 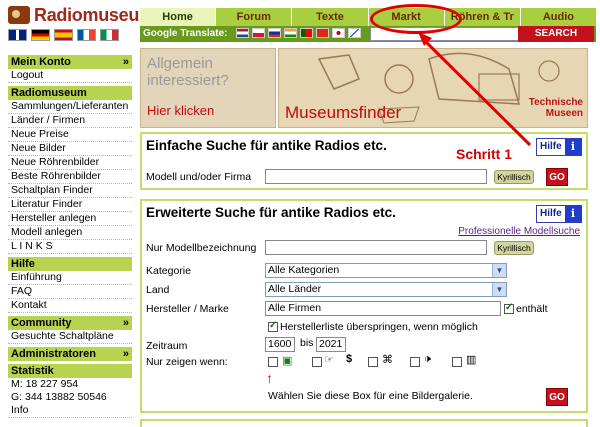 What do you see at coordinates (254, 17) in the screenshot?
I see `tab-forum: Forum` at bounding box center [254, 17].